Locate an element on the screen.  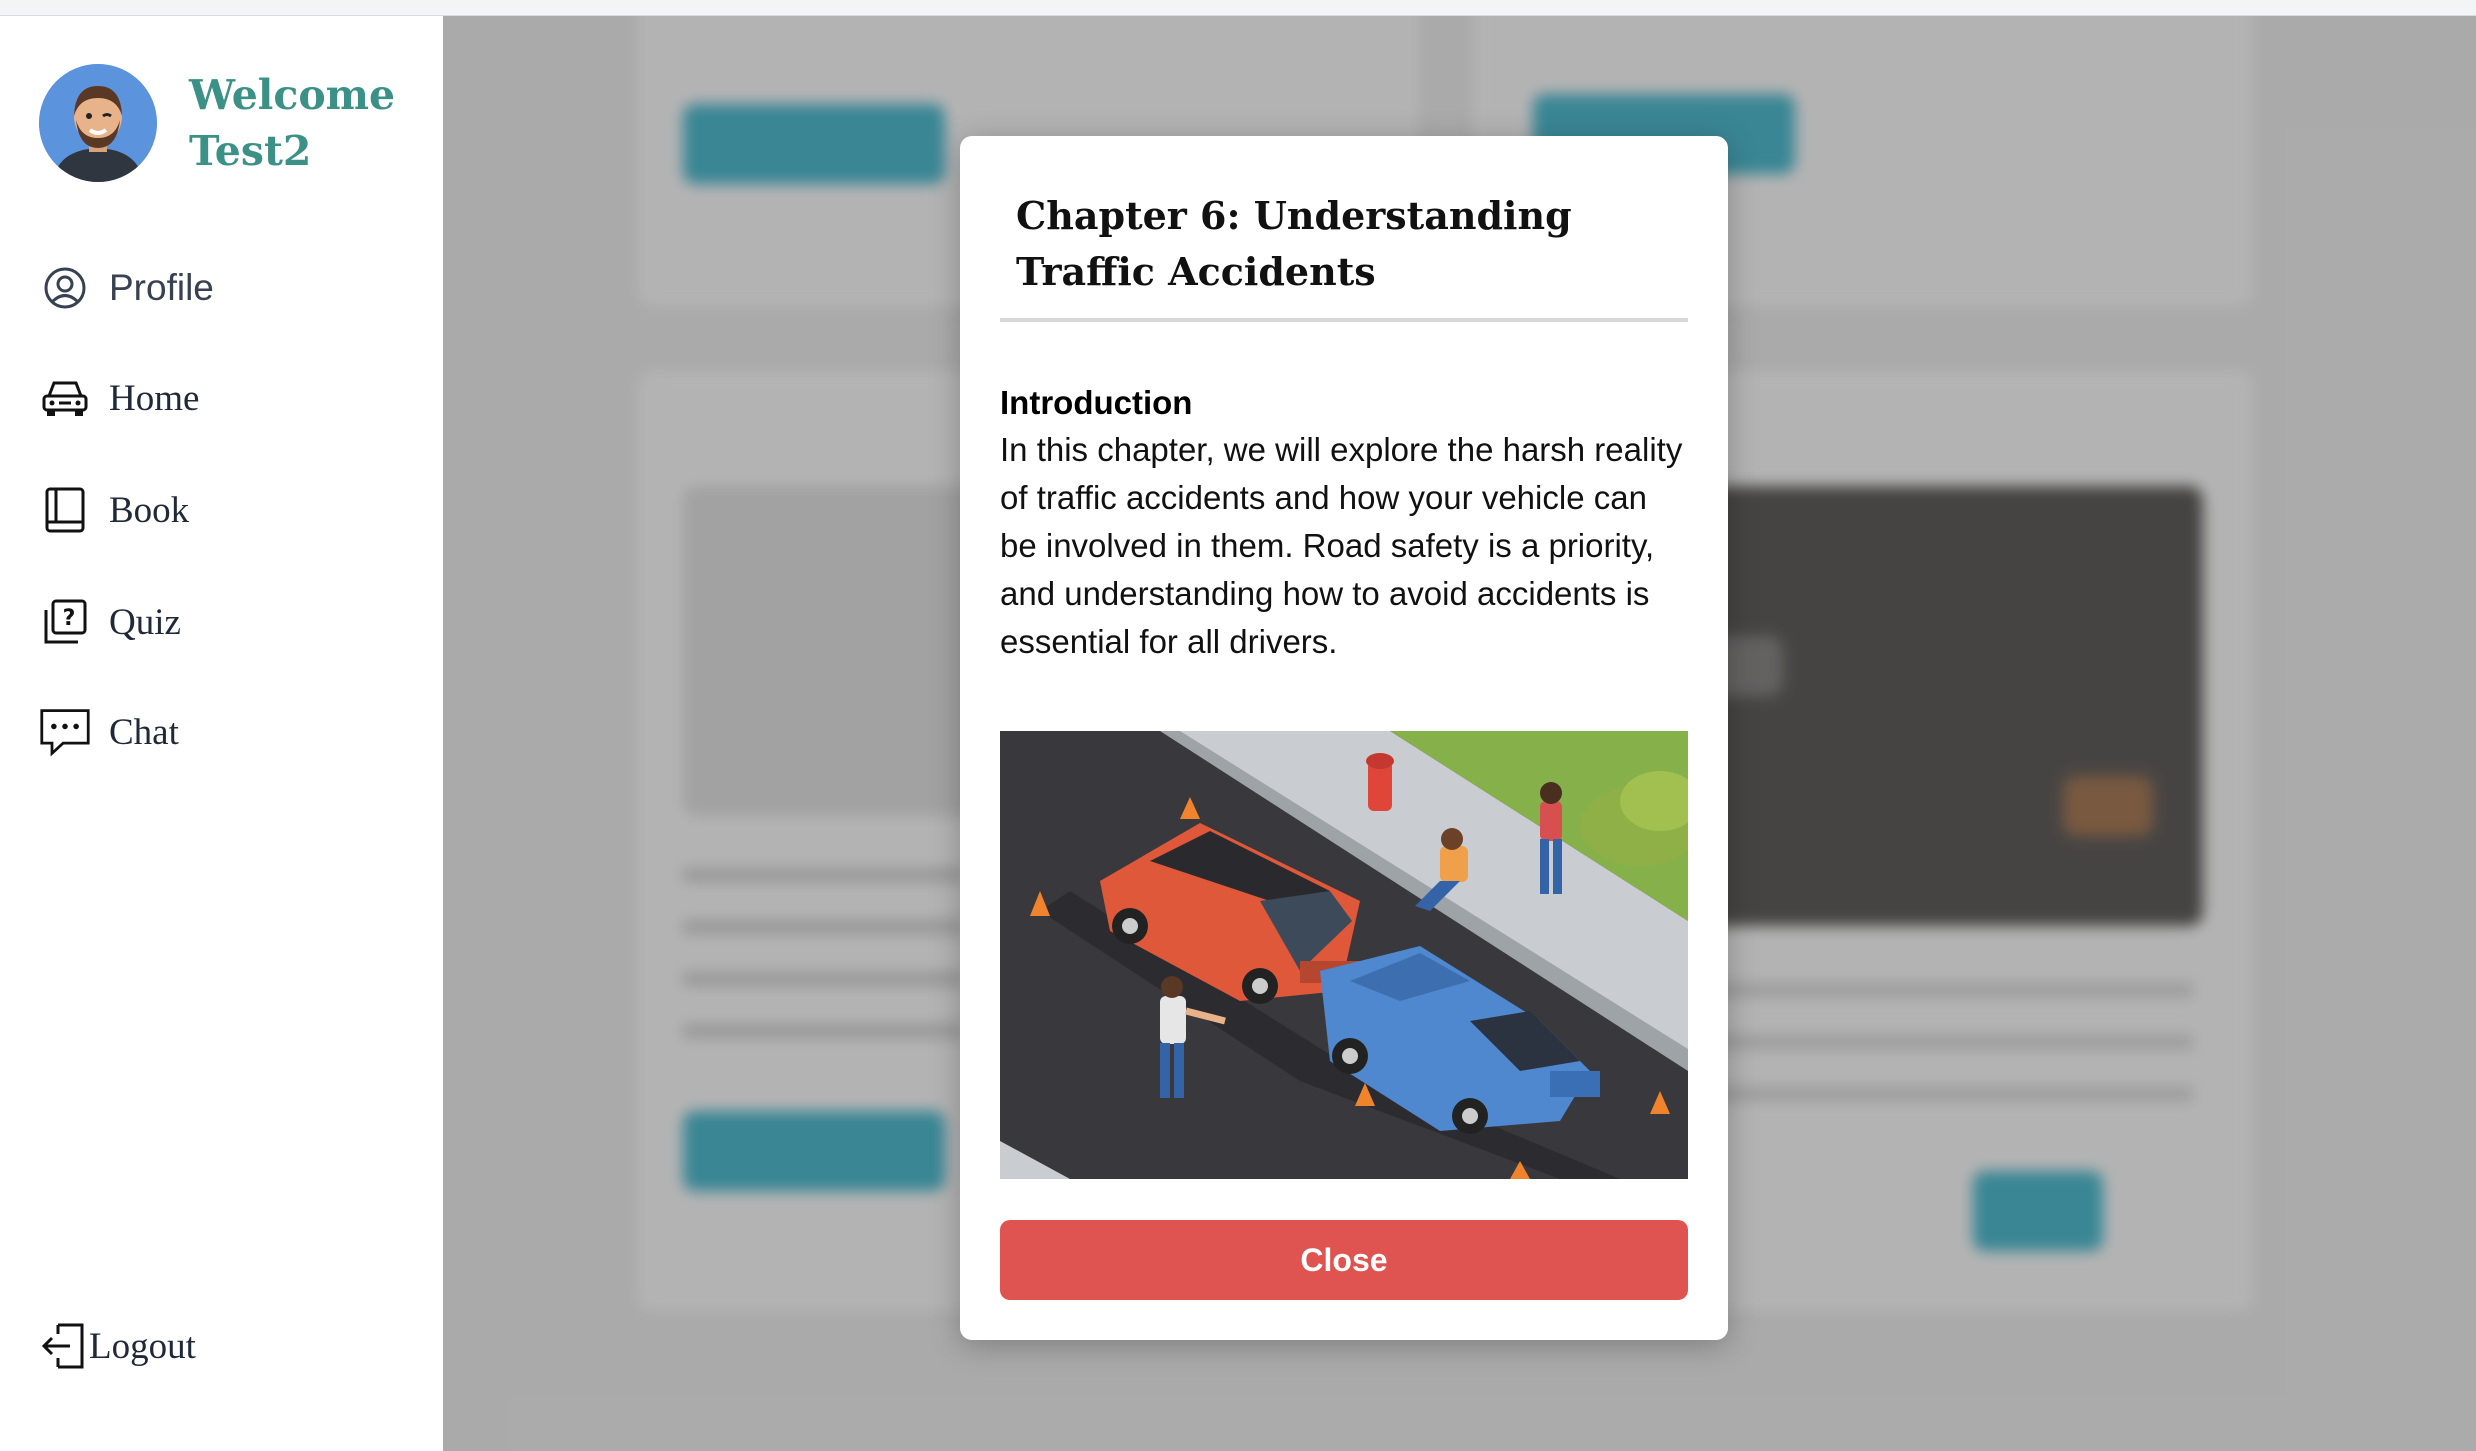
user-welcome: Welcome Test2 is located at coordinates (217, 123).